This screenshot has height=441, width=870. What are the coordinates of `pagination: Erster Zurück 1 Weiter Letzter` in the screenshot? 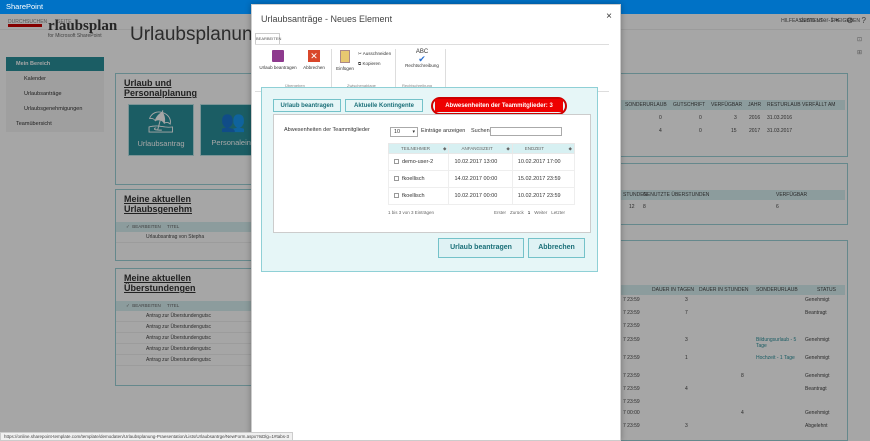 It's located at (529, 212).